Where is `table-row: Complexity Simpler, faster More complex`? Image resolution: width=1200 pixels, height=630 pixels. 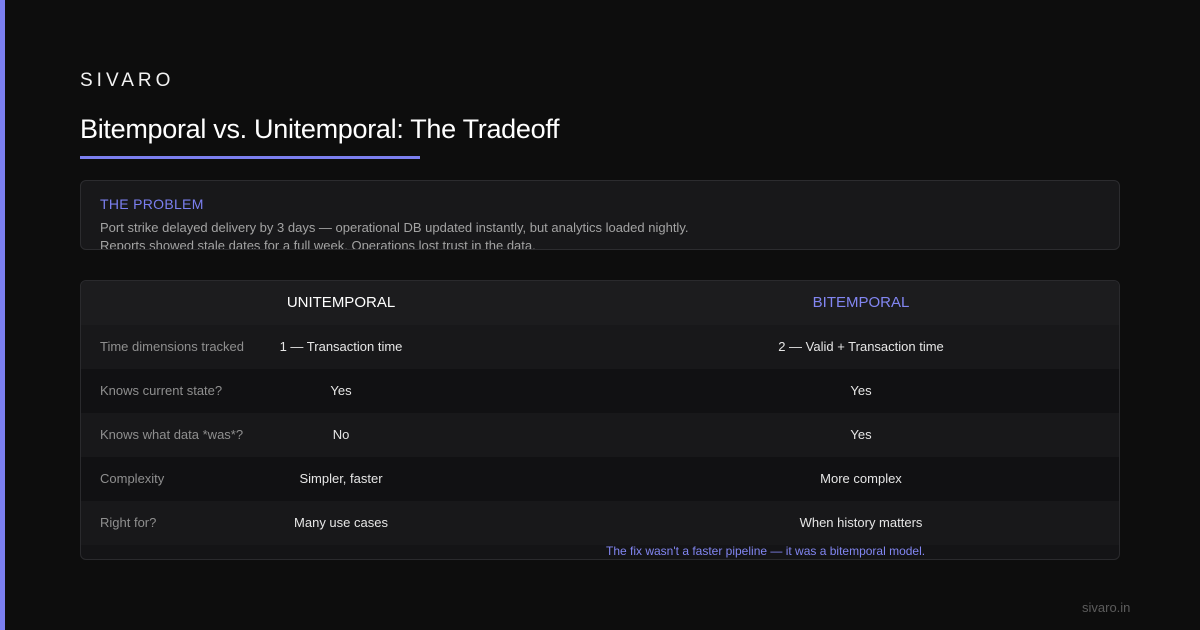
table-row: Complexity Simpler, faster More complex is located at coordinates (600, 479).